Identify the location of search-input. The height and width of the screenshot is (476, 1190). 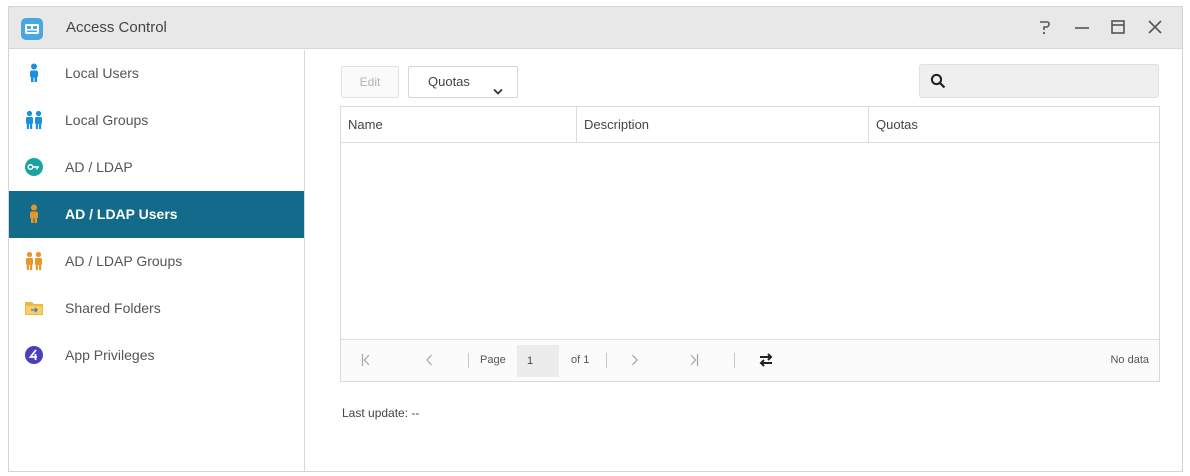
(1052, 81).